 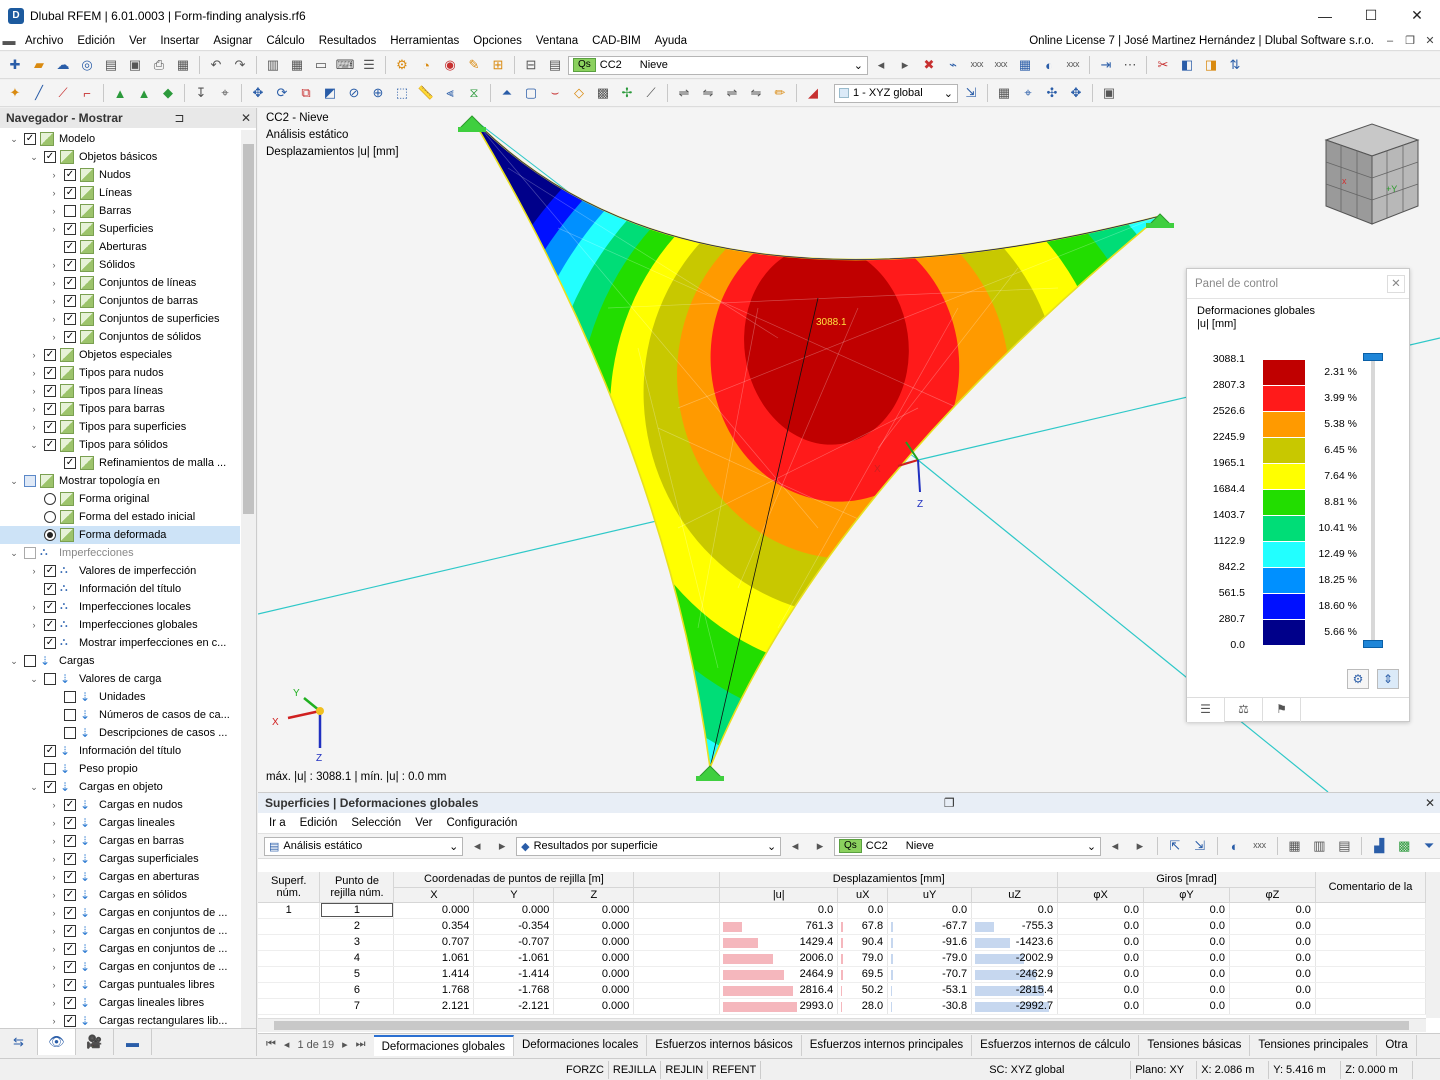 I want to click on grid-view-icon: ▦, so click(x=297, y=65).